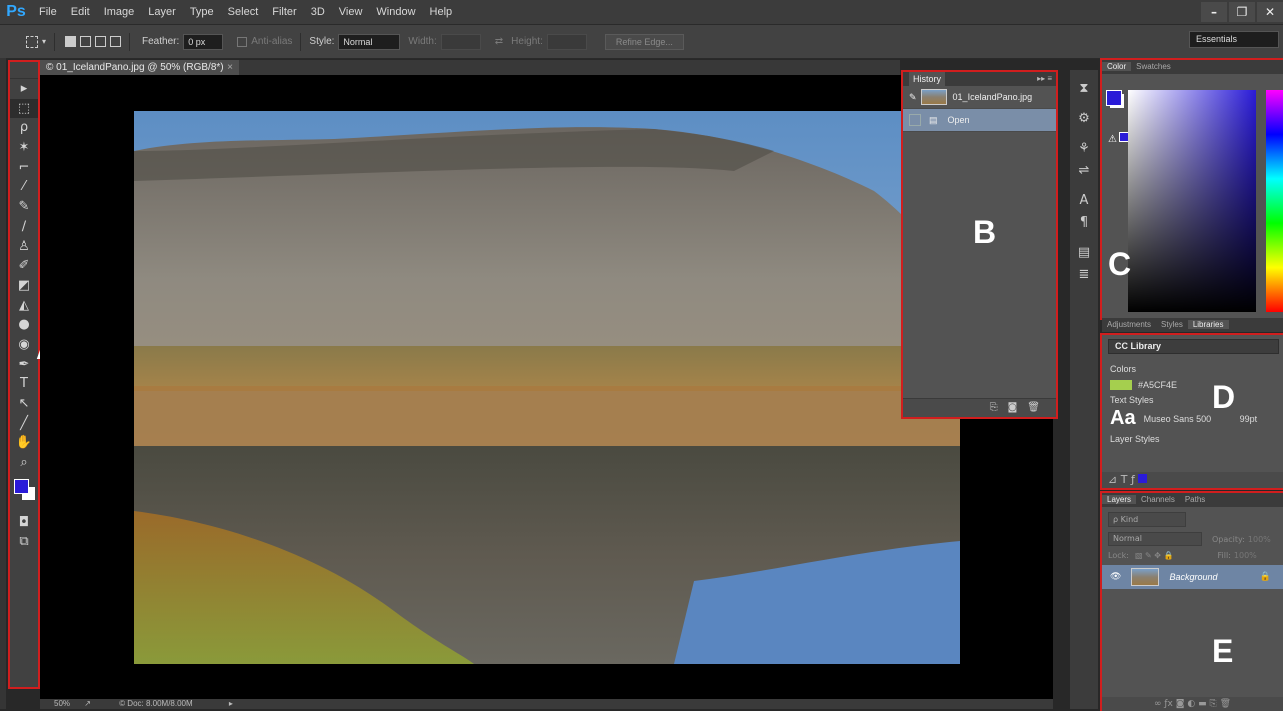  What do you see at coordinates (116, 41) in the screenshot?
I see `intersect-selection-icon` at bounding box center [116, 41].